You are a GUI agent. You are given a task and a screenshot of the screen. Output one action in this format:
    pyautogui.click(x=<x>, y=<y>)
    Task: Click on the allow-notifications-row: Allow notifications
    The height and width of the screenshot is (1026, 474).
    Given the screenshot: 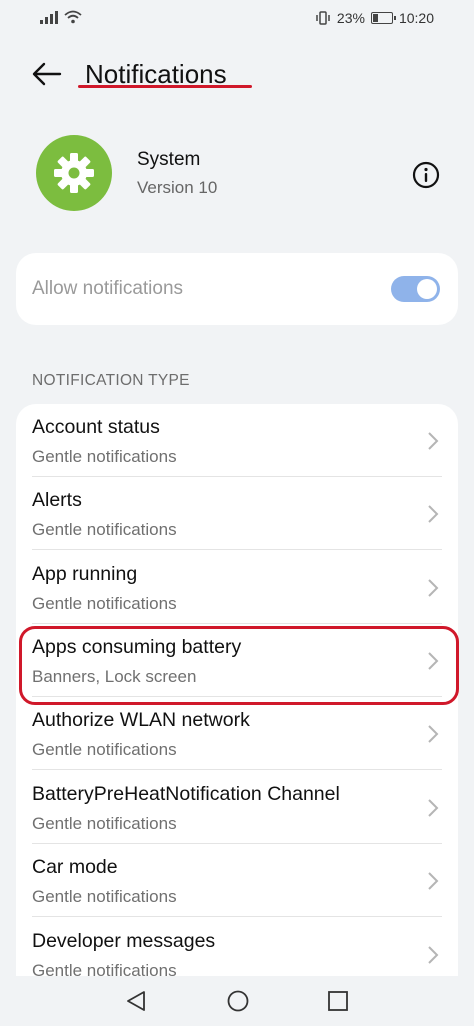 What is the action you would take?
    pyautogui.click(x=237, y=289)
    